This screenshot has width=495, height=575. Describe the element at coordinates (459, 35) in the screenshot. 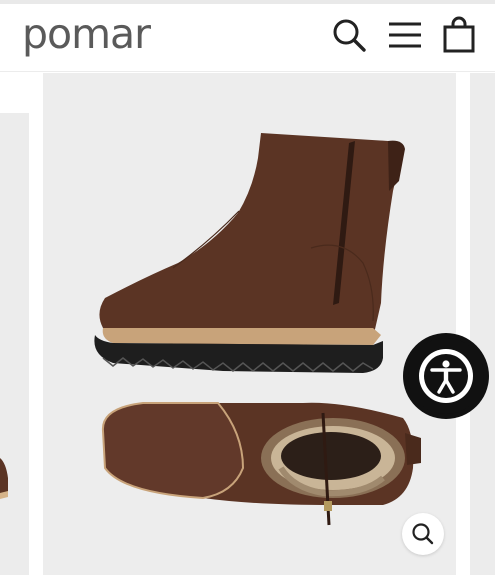

I see `cart-icon` at that location.